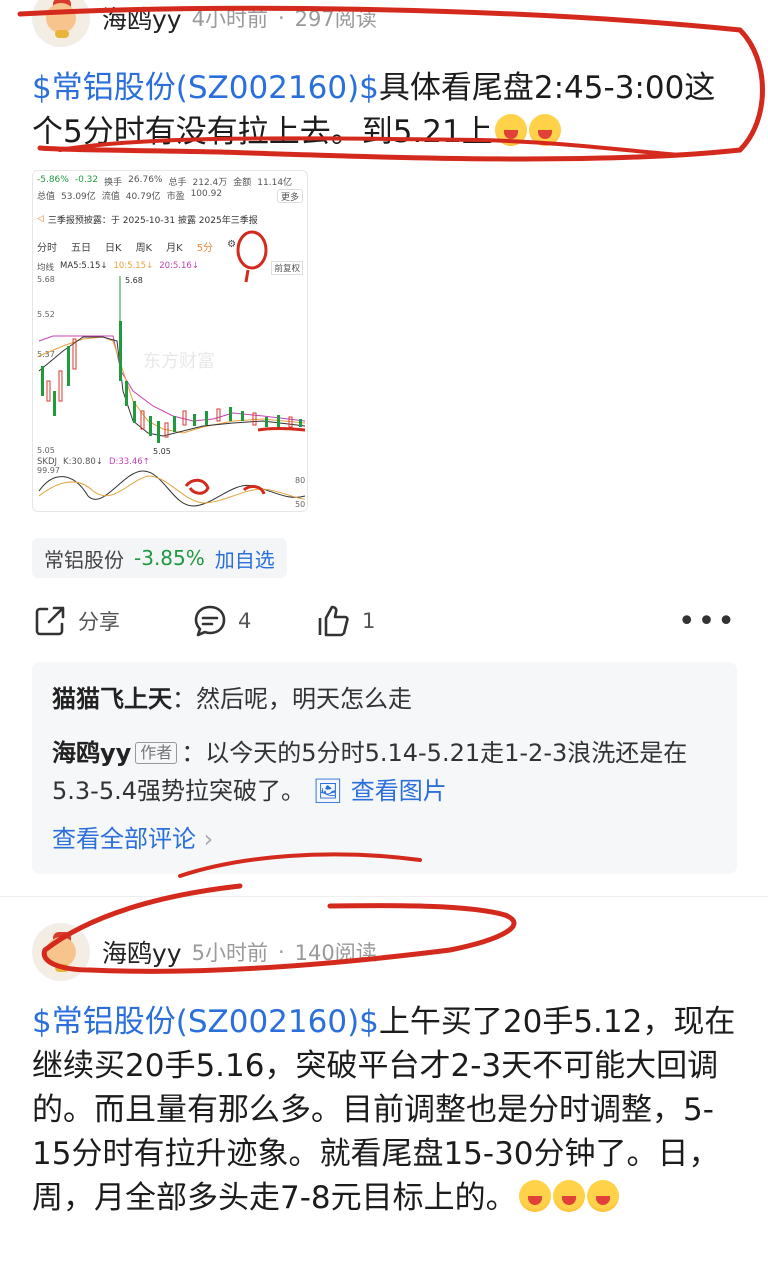 This screenshot has height=1270, width=768. What do you see at coordinates (46, 354) in the screenshot?
I see `y-tick: 5.37` at bounding box center [46, 354].